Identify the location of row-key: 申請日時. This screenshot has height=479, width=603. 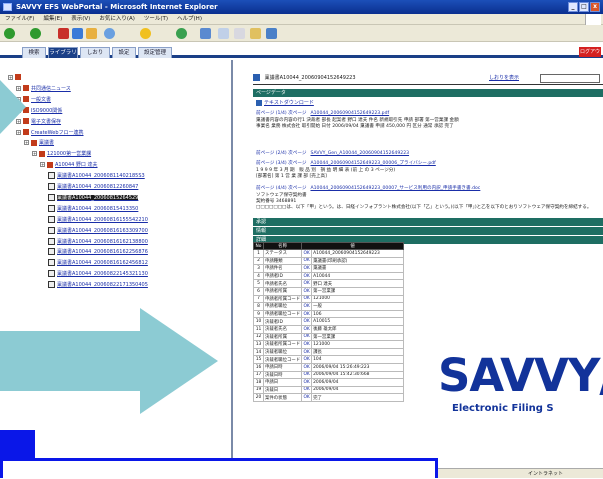
(282, 367).